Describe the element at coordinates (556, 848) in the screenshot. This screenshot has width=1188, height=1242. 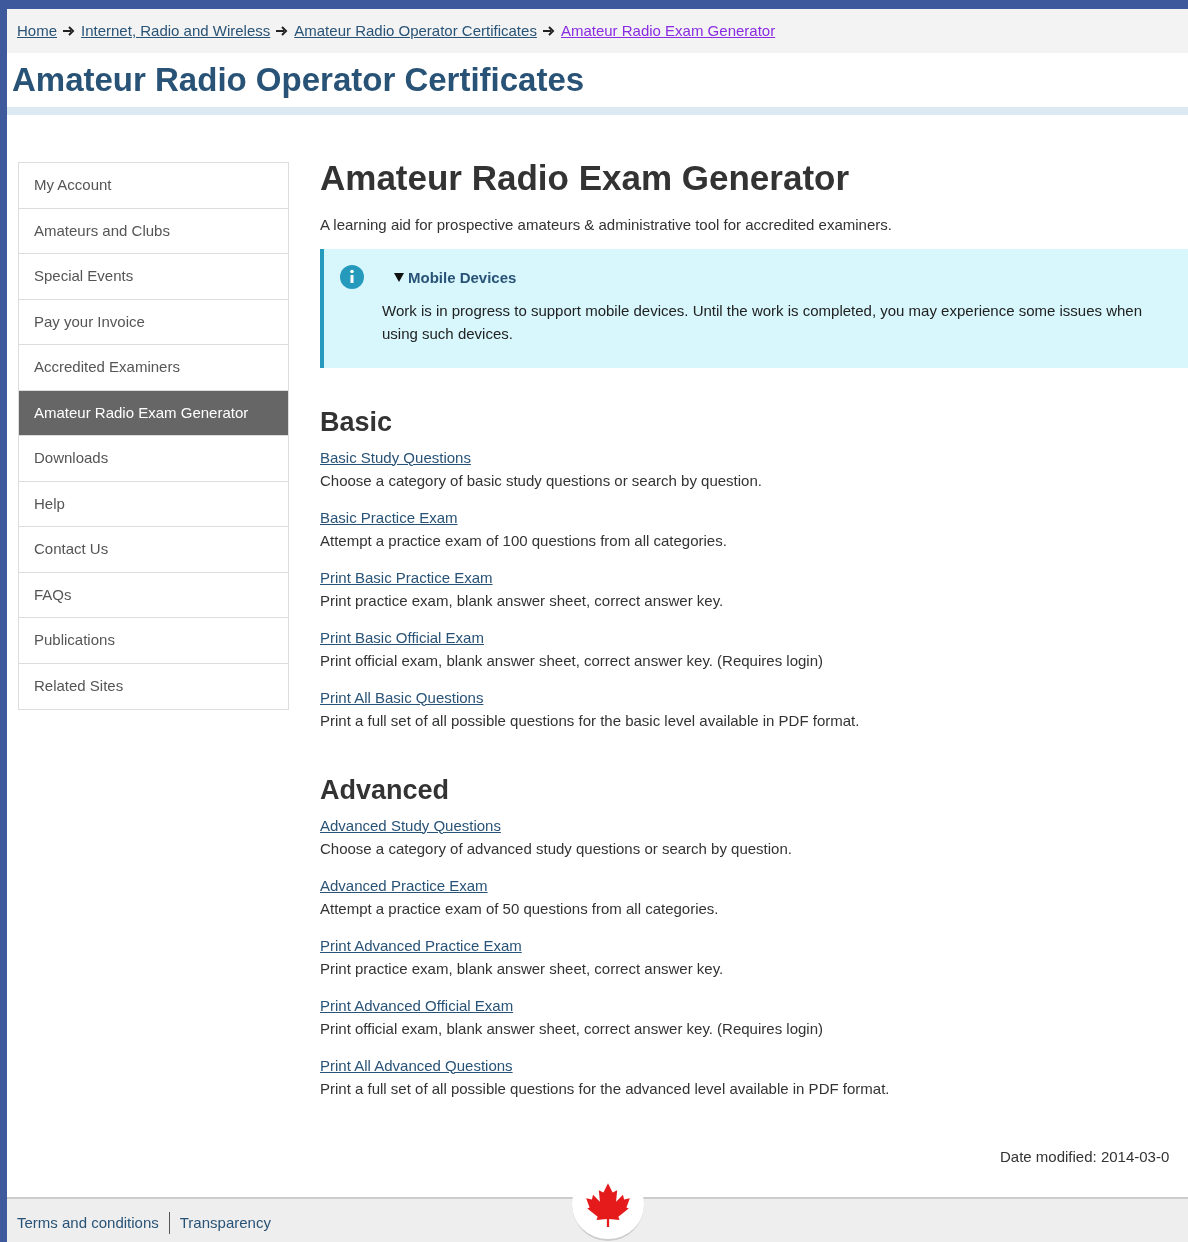
I see `link-description: Choose a category of advanced study questions or search by question.` at that location.